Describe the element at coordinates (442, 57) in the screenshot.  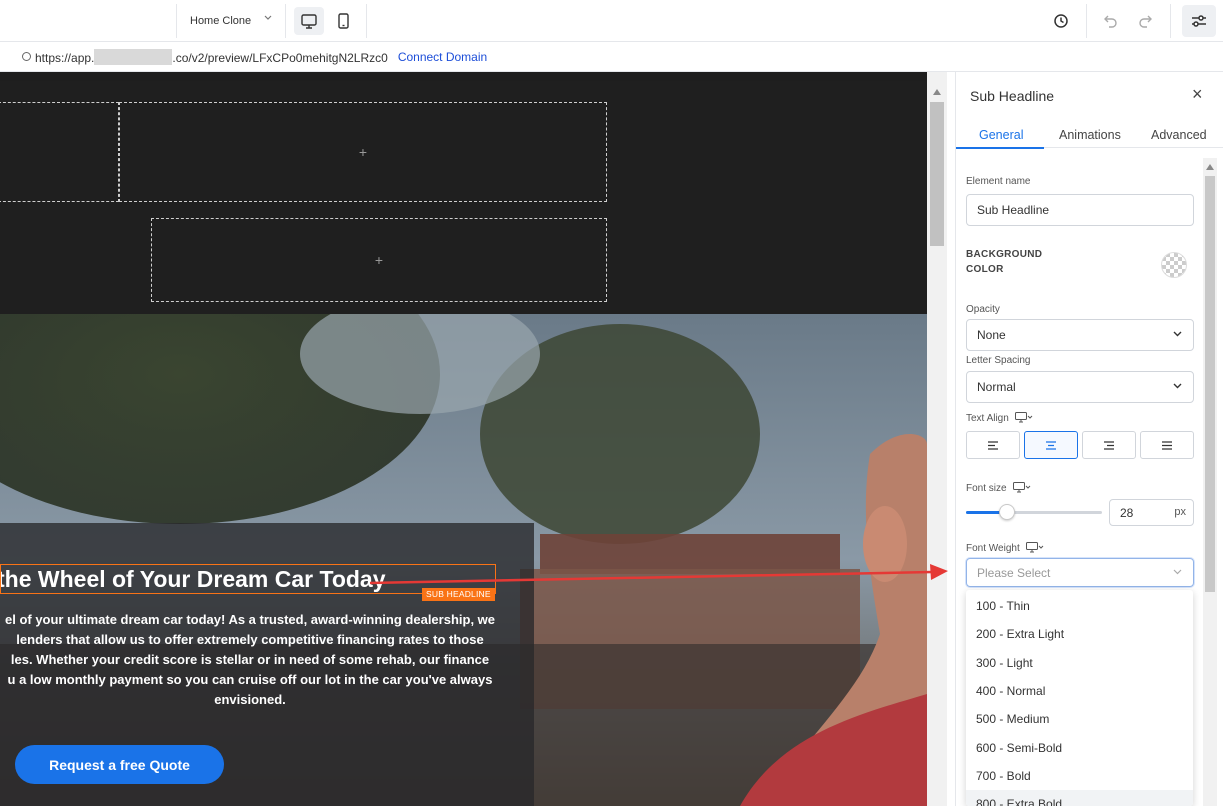
I see `connect-domain-link: Connect Domain` at that location.